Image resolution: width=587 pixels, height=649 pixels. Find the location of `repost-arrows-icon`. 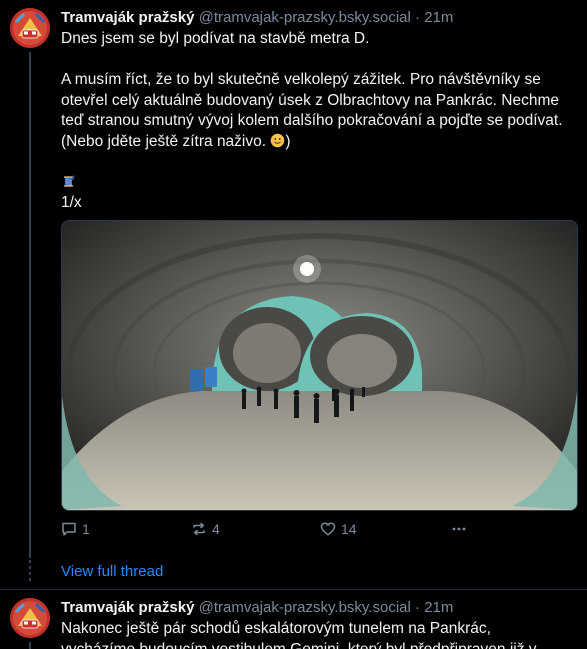

repost-arrows-icon is located at coordinates (199, 529).